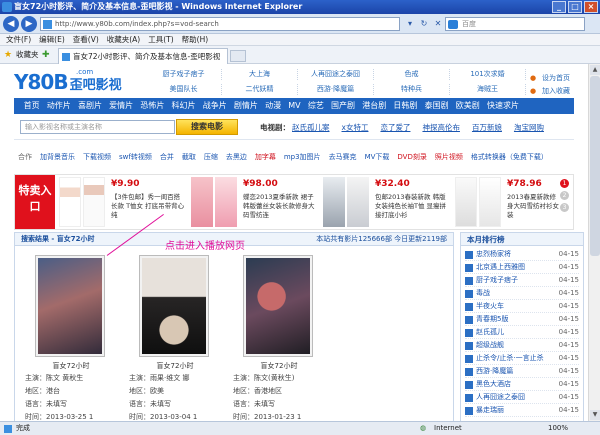 This screenshot has width=600, height=435. What do you see at coordinates (522, 371) in the screenshot?
I see `ranking-item: 西游·降魔篇 04-15` at bounding box center [522, 371].